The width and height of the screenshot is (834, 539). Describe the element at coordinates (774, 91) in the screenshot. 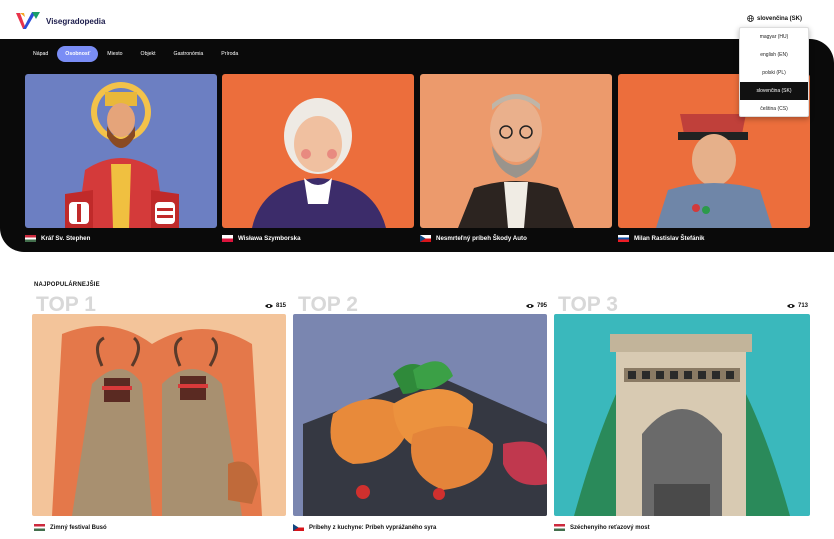

I see `language-option-sk: slovenčina (SK)` at that location.